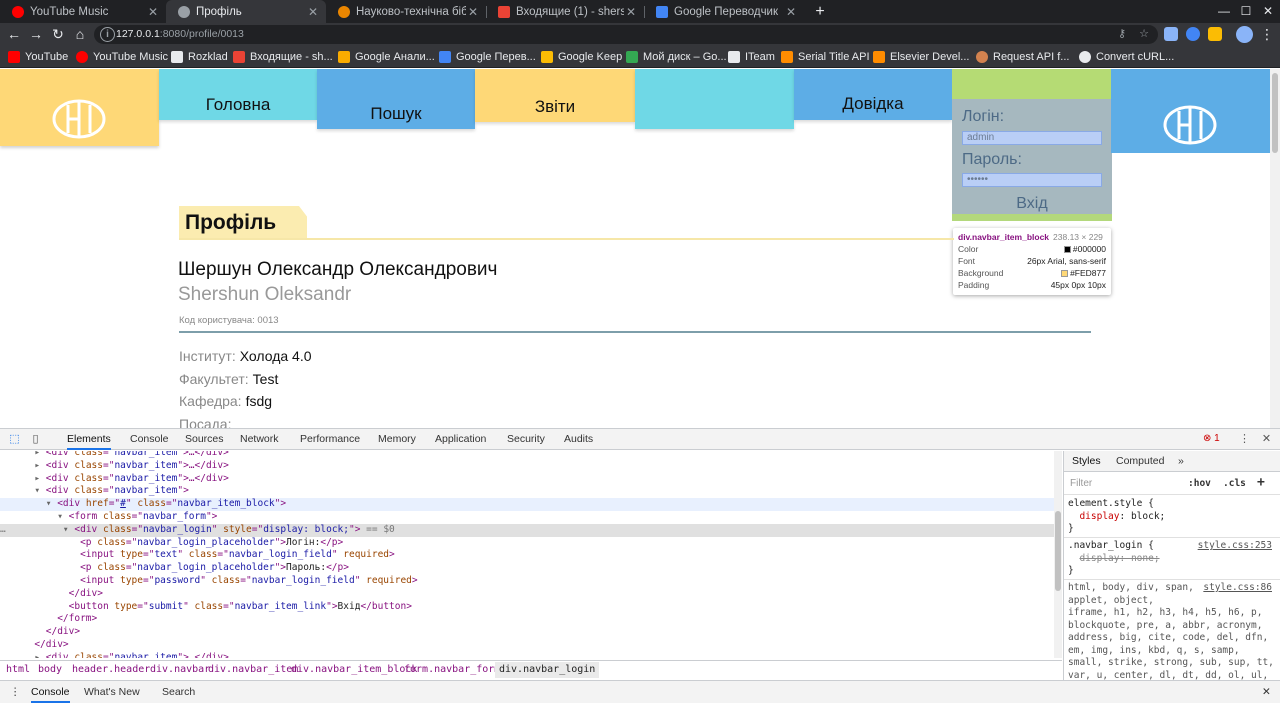 The width and height of the screenshot is (1280, 703). What do you see at coordinates (1267, 34) in the screenshot?
I see `chrome-menu-icon: ⋮` at bounding box center [1267, 34].